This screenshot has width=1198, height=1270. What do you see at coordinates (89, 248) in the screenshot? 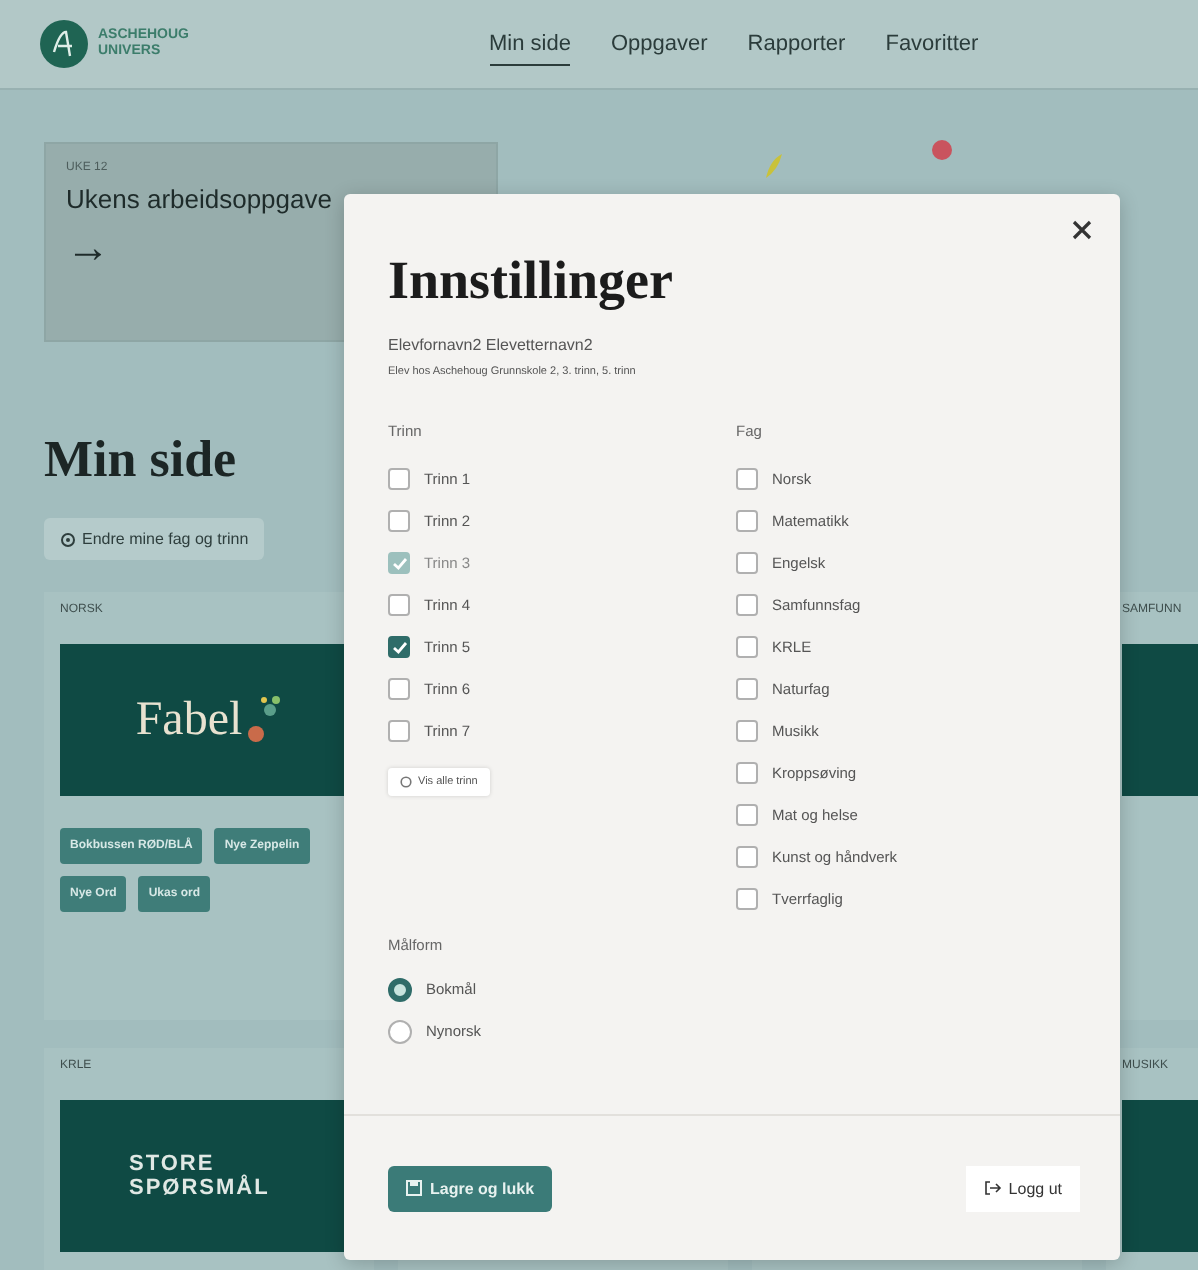
I see `arrow-text: →` at bounding box center [89, 248].